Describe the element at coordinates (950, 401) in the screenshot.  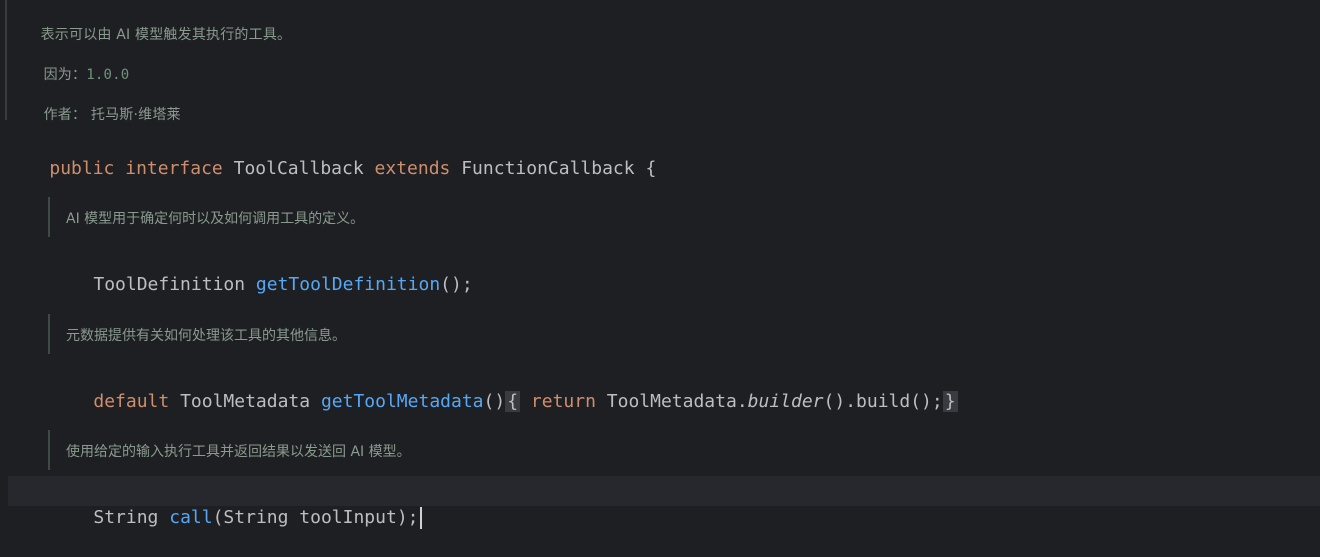
I see `folded-close-brace: }` at that location.